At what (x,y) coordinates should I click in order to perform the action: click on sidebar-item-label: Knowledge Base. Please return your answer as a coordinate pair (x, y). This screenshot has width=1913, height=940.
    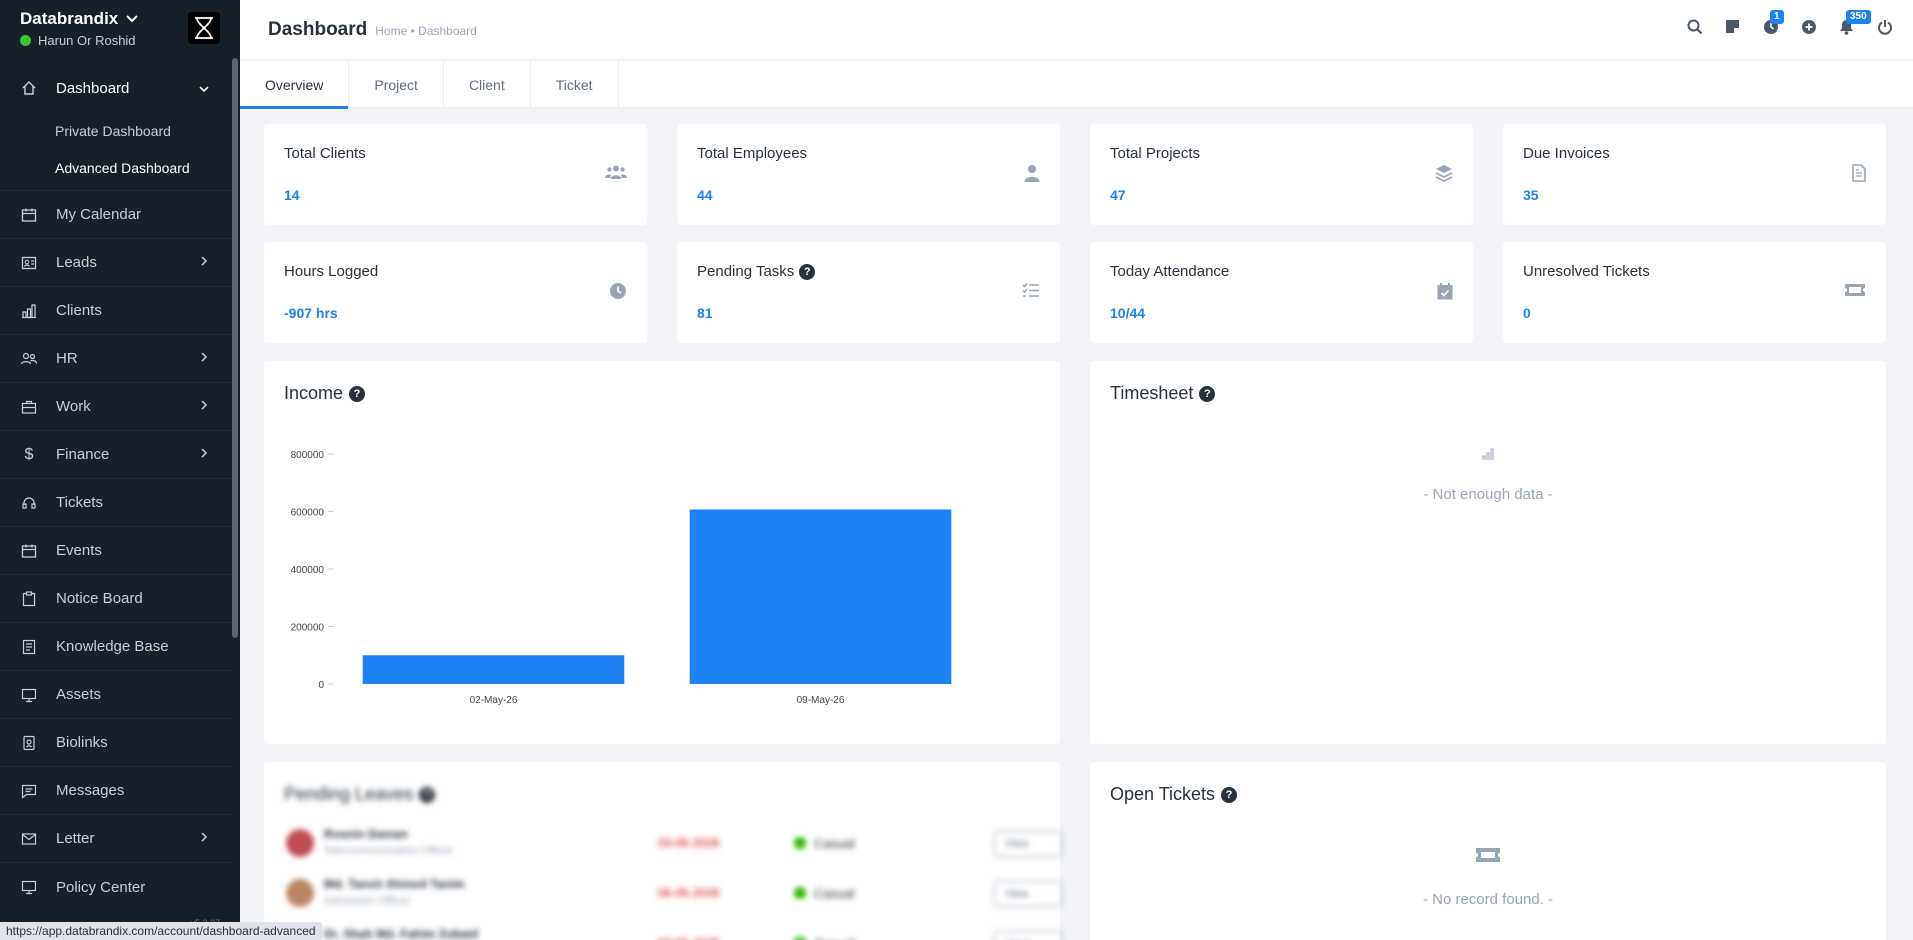
    Looking at the image, I should click on (112, 646).